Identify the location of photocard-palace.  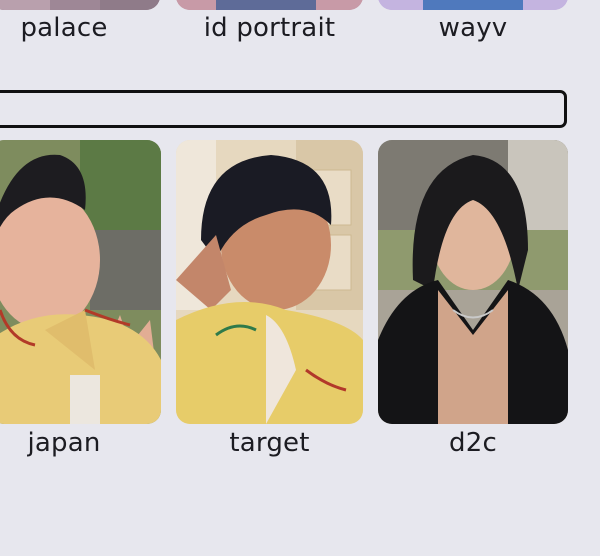
(80, 5).